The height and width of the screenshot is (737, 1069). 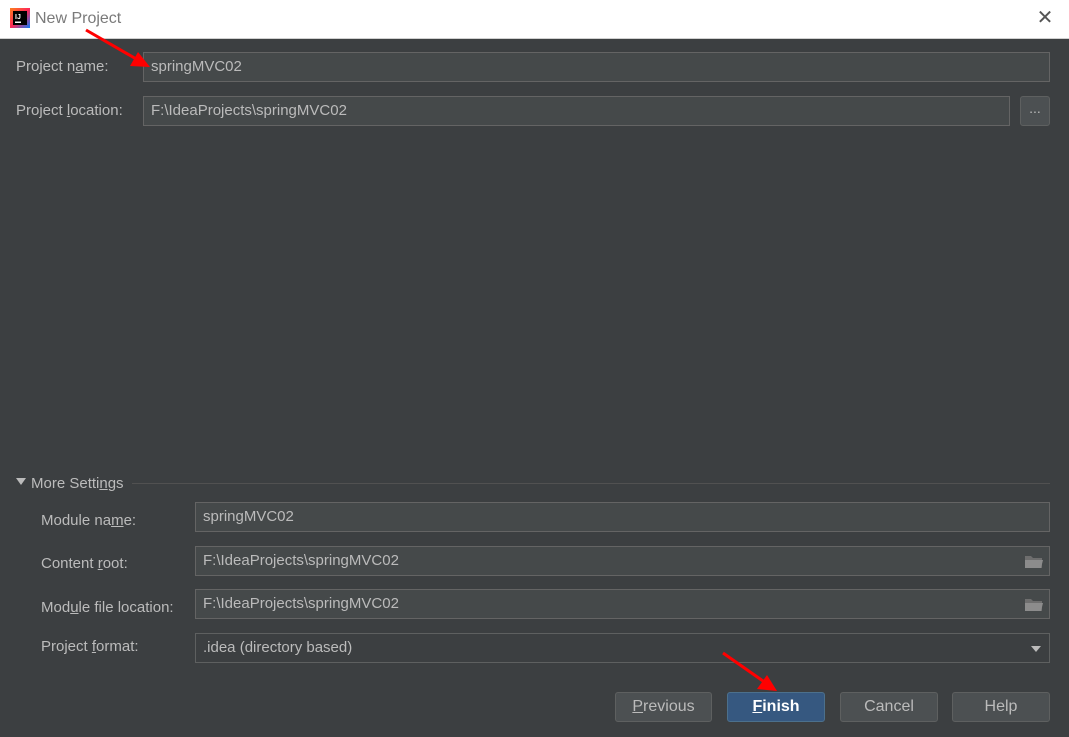 I want to click on collapse-triangle-icon, so click(x=21, y=481).